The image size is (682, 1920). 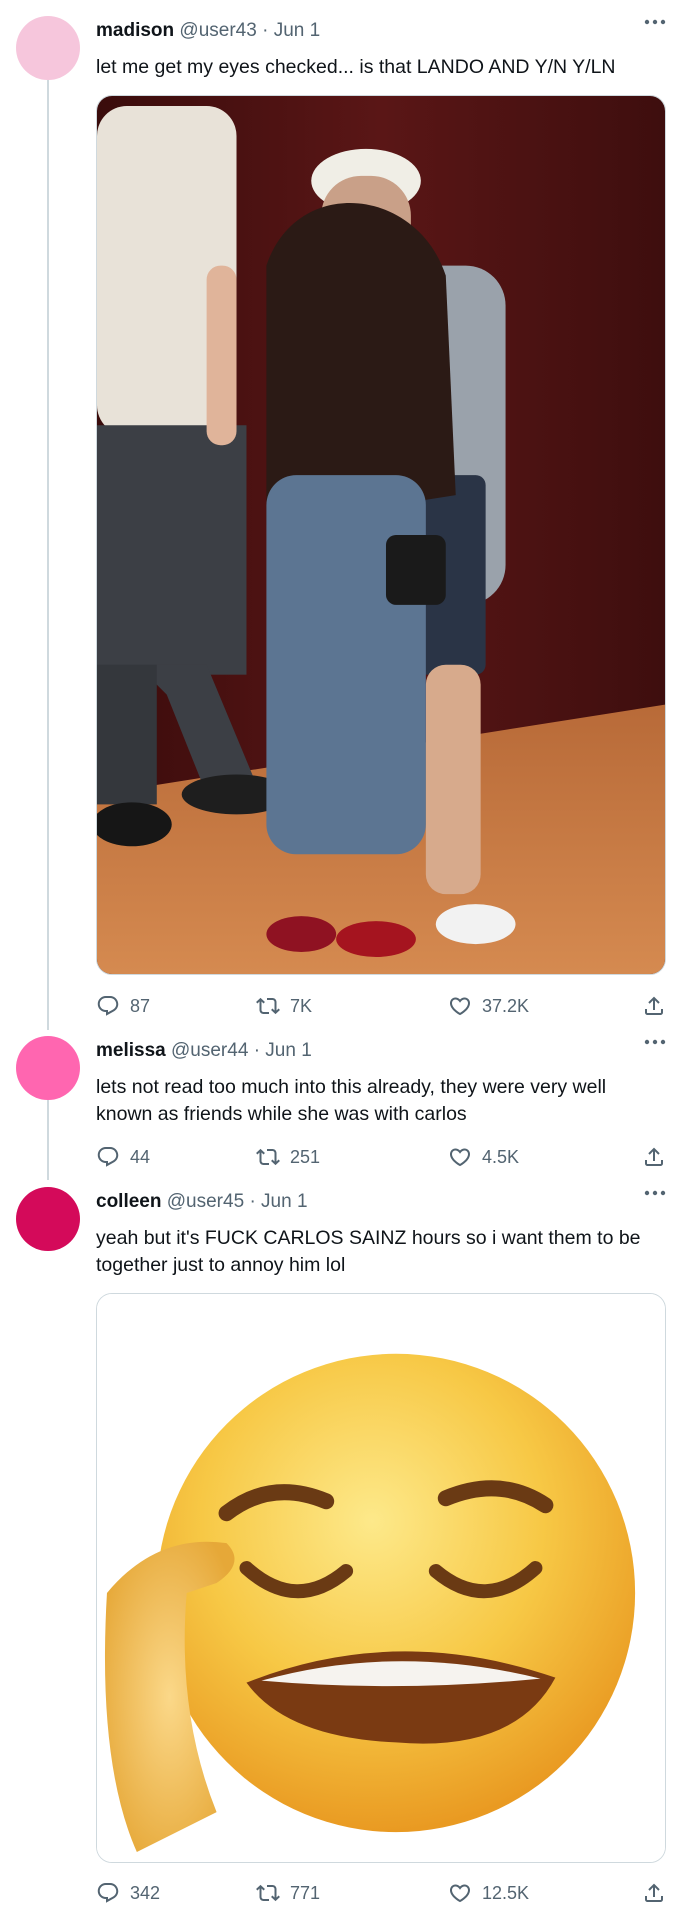 I want to click on like-count: 4.5K, so click(x=501, y=1156).